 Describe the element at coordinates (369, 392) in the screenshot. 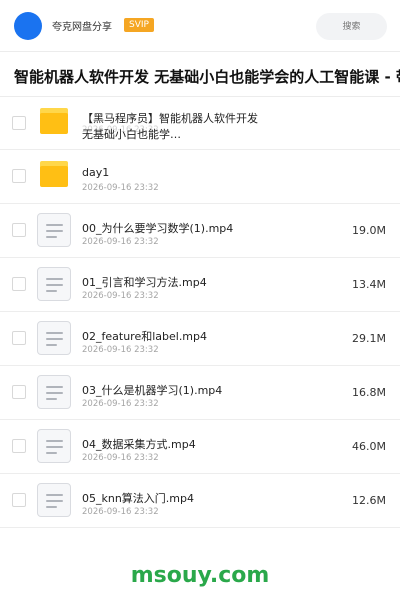

I see `item-size: 16.8M` at that location.